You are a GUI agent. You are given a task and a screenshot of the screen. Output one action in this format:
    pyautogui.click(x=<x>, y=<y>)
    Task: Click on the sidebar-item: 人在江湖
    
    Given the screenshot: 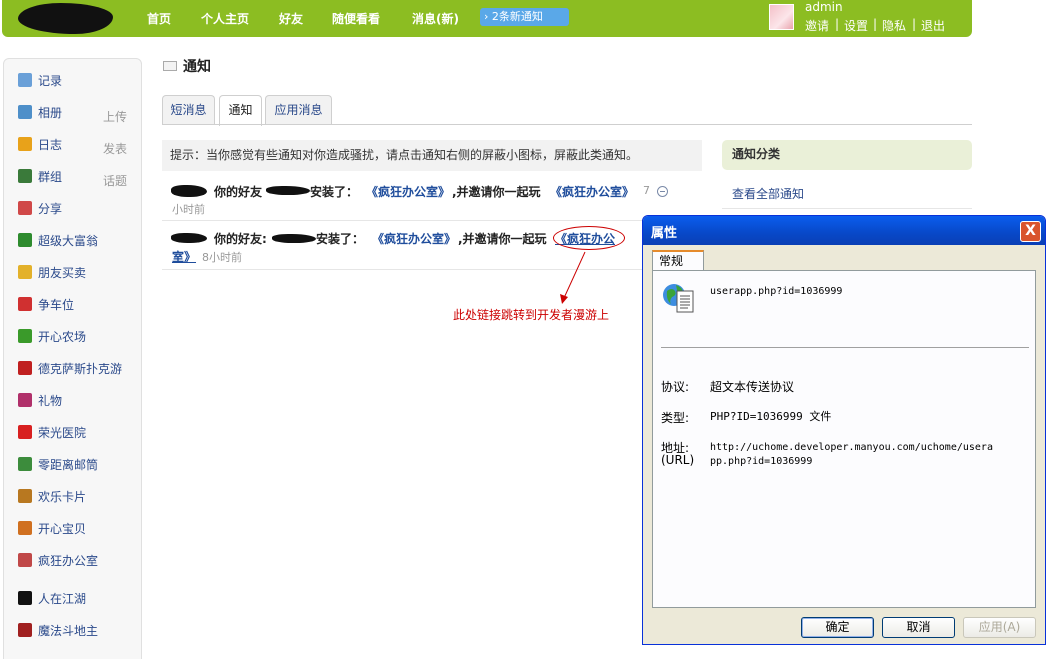 What is the action you would take?
    pyautogui.click(x=78, y=599)
    